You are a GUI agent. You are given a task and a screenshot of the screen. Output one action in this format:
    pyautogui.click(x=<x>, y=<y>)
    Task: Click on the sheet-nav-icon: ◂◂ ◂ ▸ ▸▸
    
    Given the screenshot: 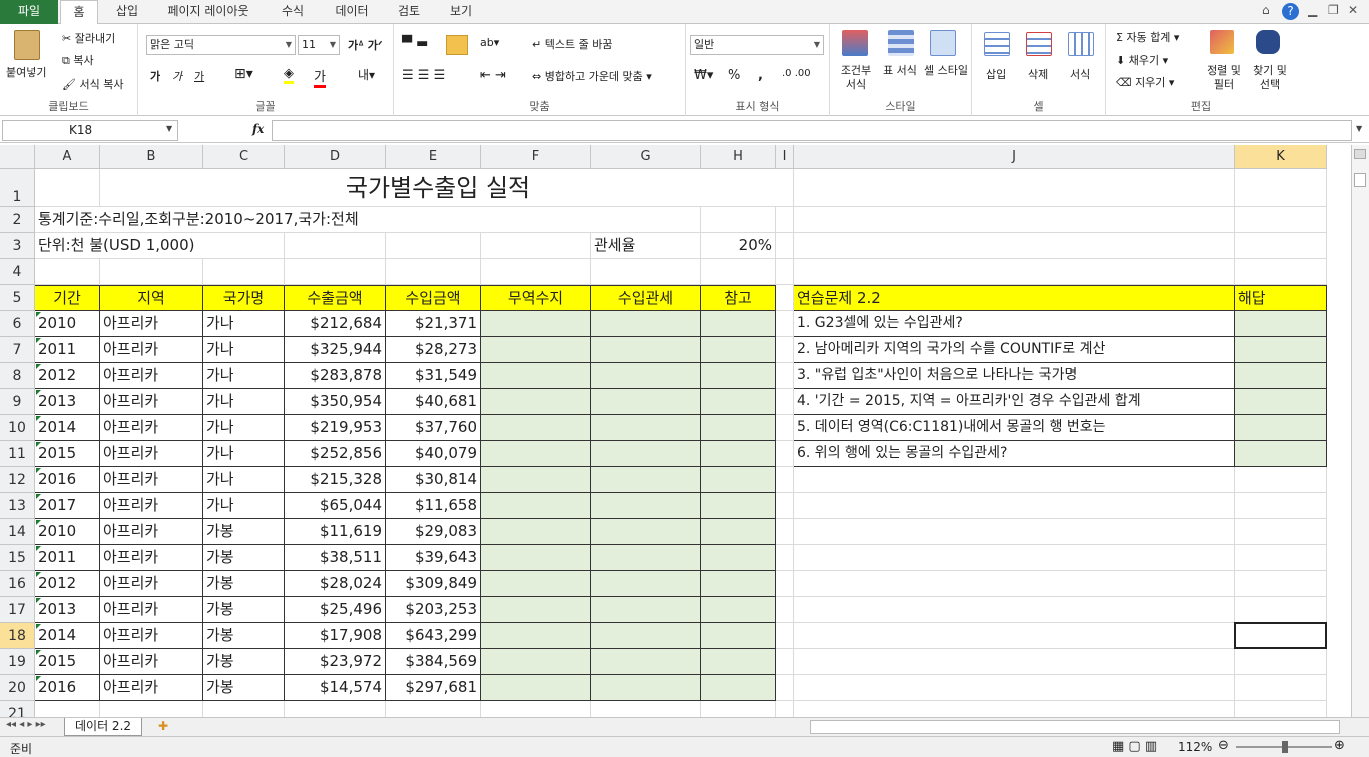 What is the action you would take?
    pyautogui.click(x=26, y=724)
    